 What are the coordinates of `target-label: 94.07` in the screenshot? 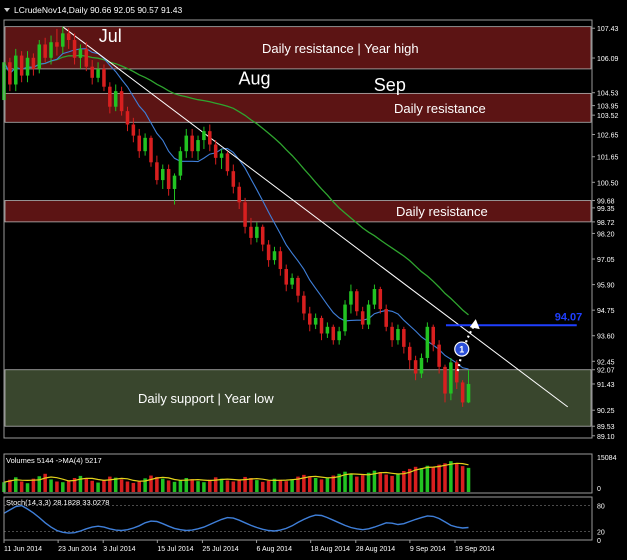 It's located at (569, 317).